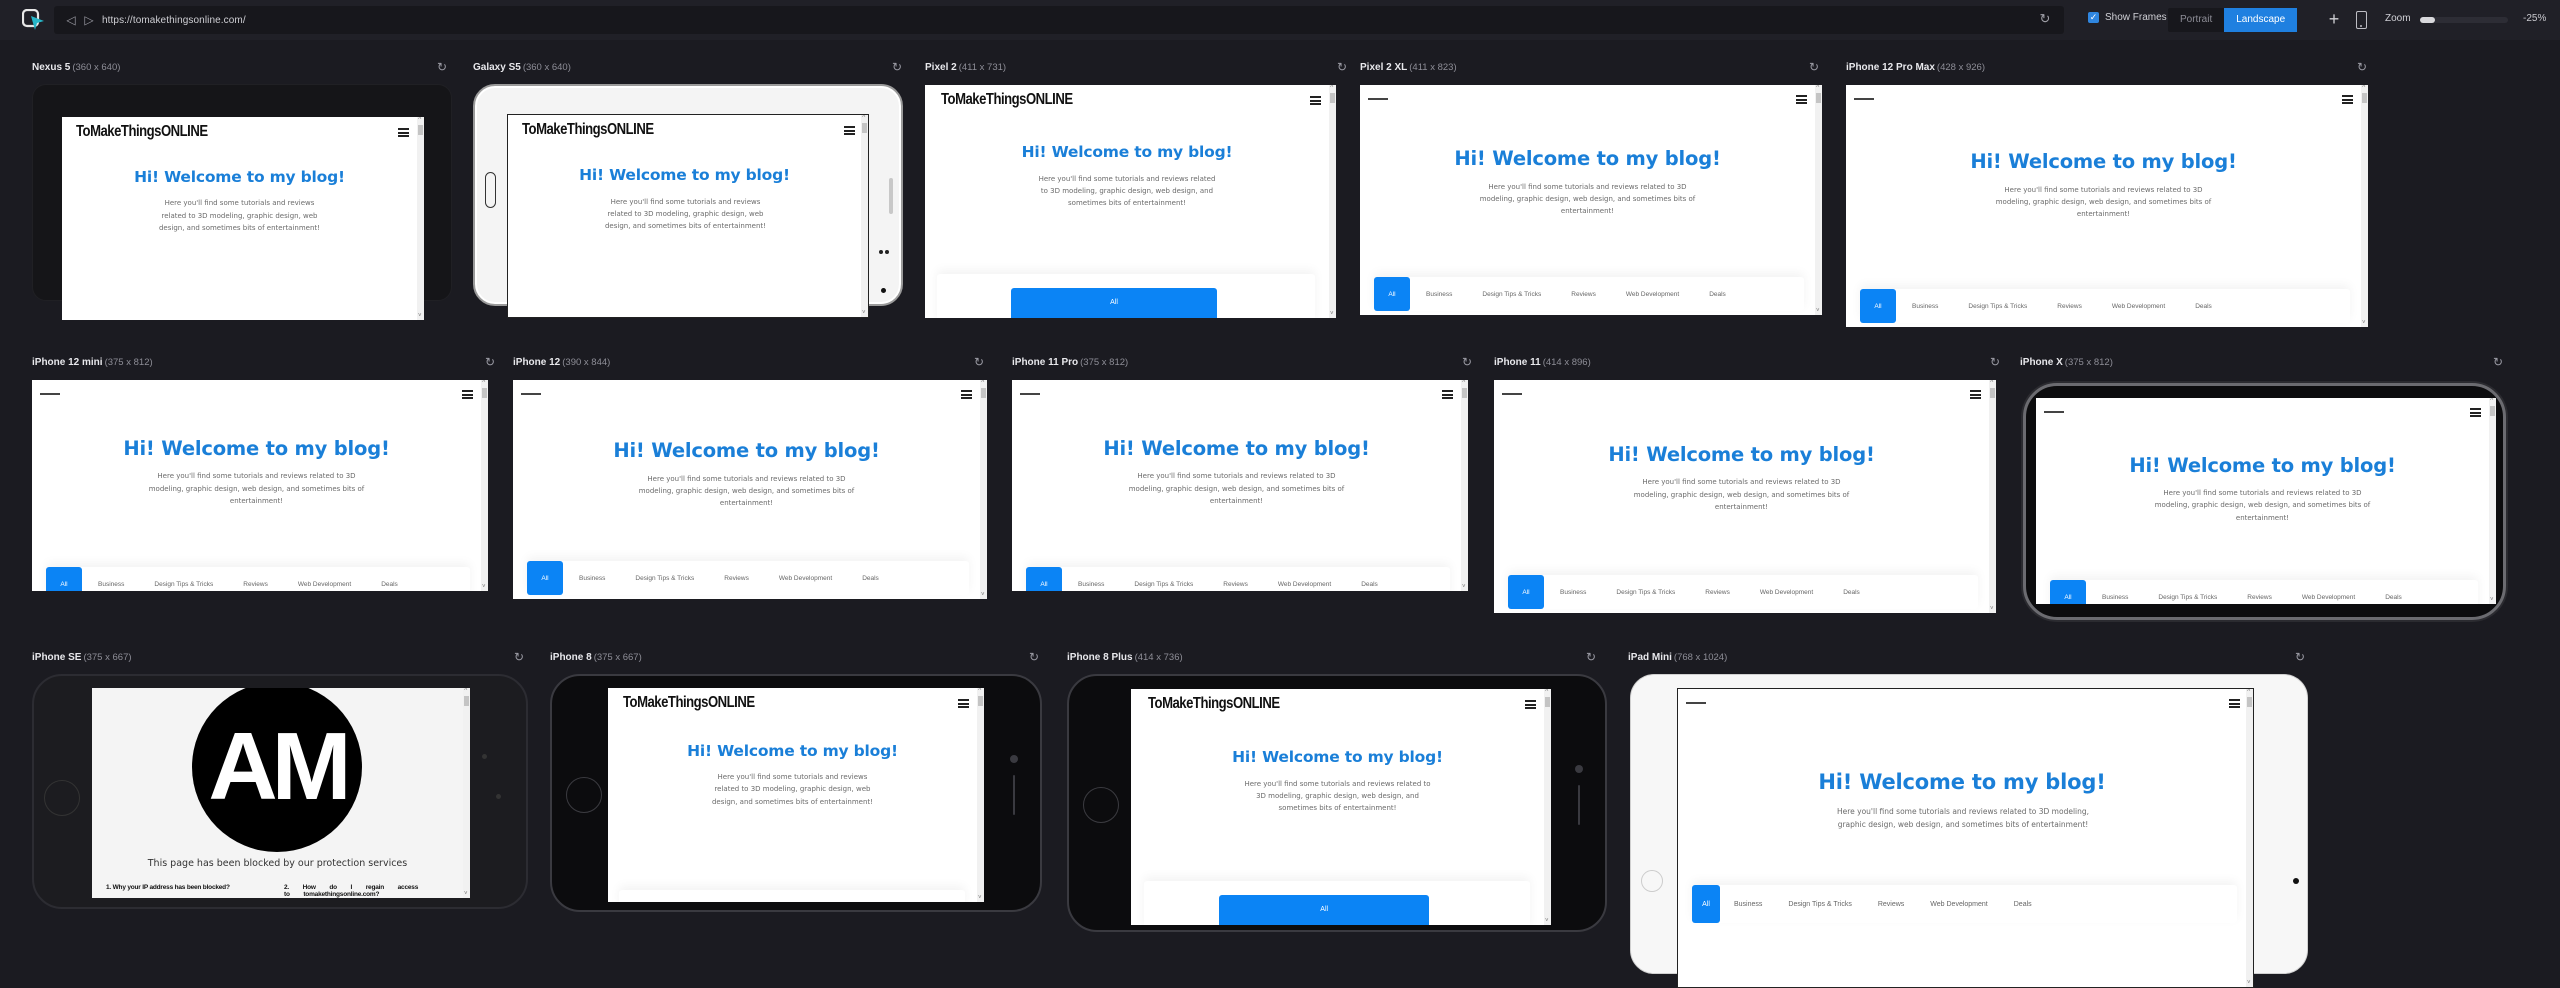 Image resolution: width=2560 pixels, height=988 pixels. Describe the element at coordinates (34, 20) in the screenshot. I see `app-logo-icon` at that location.